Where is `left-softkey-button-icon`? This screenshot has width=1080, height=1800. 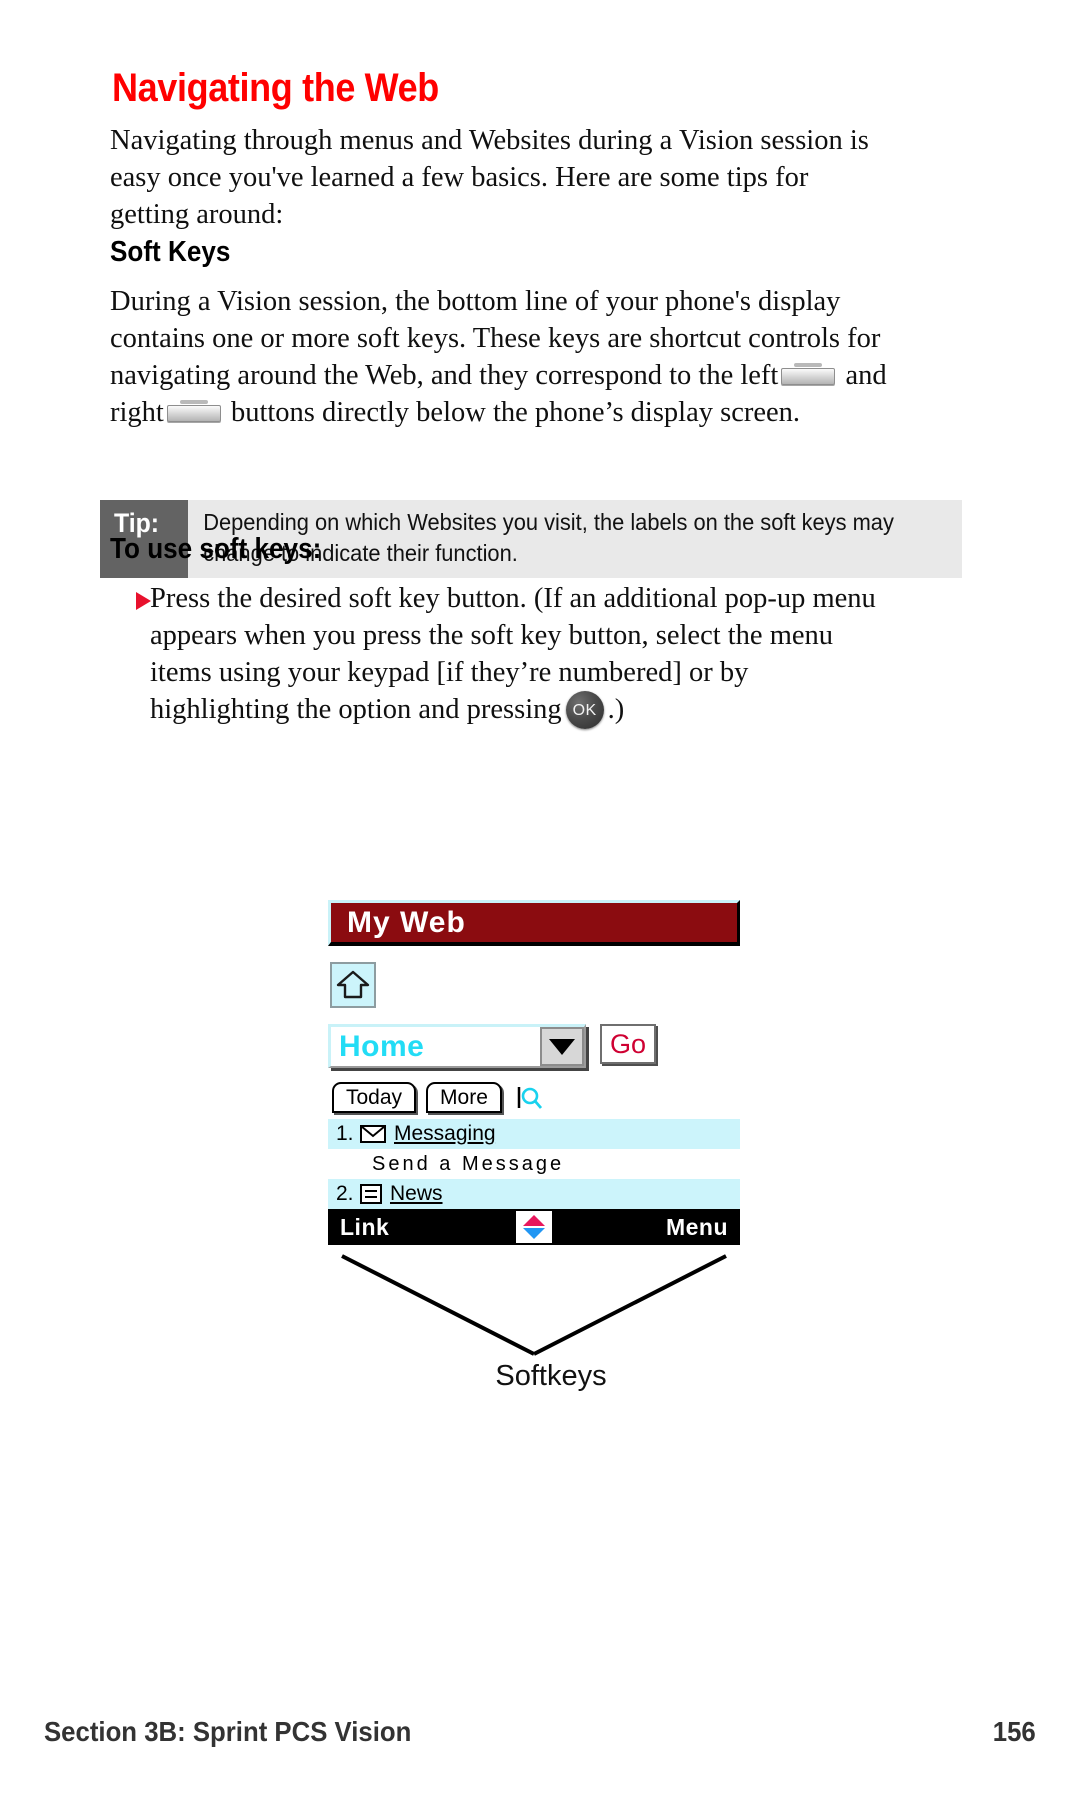 left-softkey-button-icon is located at coordinates (808, 374).